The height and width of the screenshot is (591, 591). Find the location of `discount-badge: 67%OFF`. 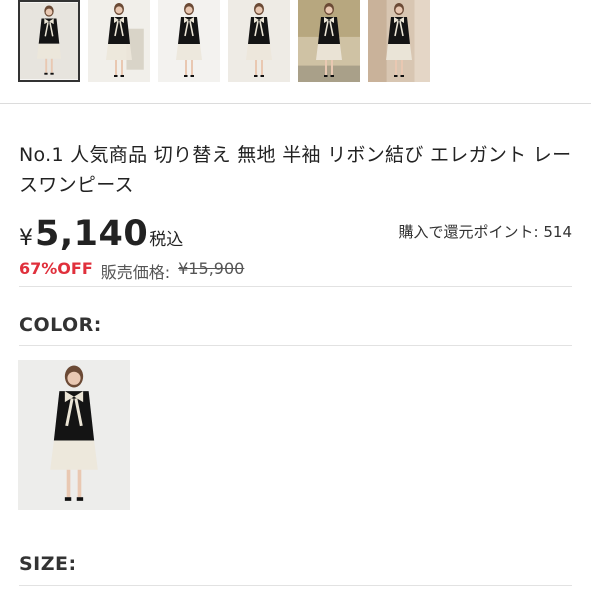

discount-badge: 67%OFF is located at coordinates (56, 268).